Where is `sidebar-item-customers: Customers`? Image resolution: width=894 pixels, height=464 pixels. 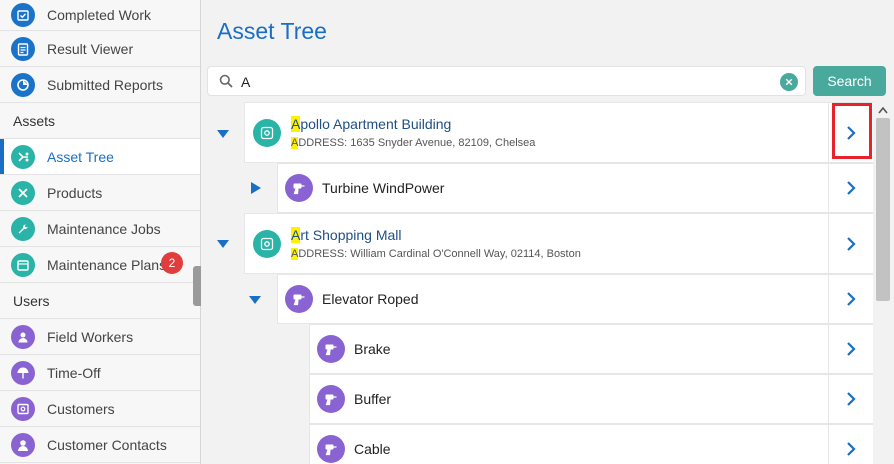
sidebar-item-customers: Customers is located at coordinates (100, 409).